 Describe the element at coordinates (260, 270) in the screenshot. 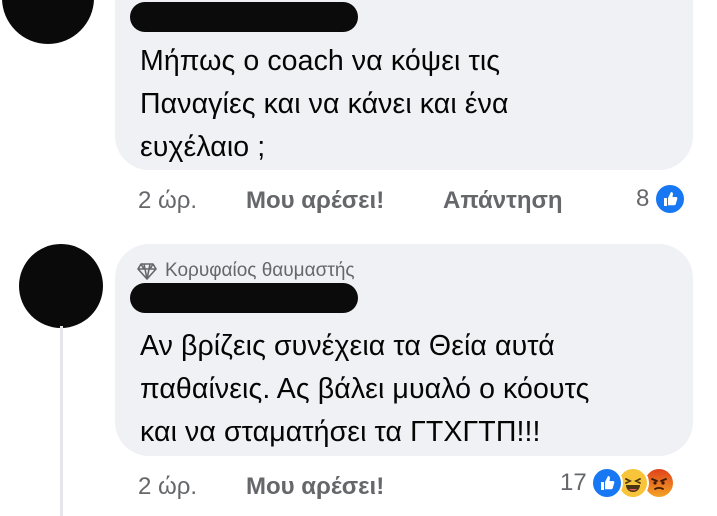

I see `top-fan-label: Κορυφαίος θαυμαστής` at that location.